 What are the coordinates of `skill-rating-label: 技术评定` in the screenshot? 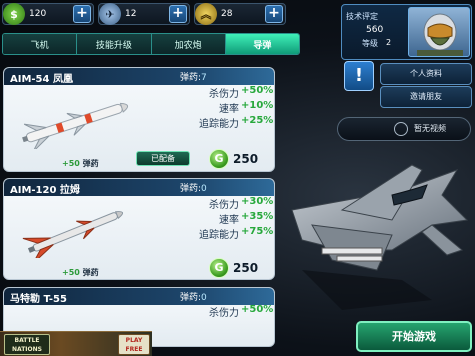 It's located at (362, 16).